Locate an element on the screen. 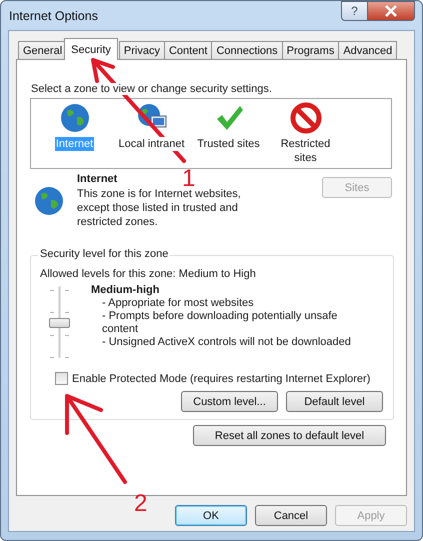  level-description: - Unsigned ActiveX controls will not be downloaded is located at coordinates (227, 342).